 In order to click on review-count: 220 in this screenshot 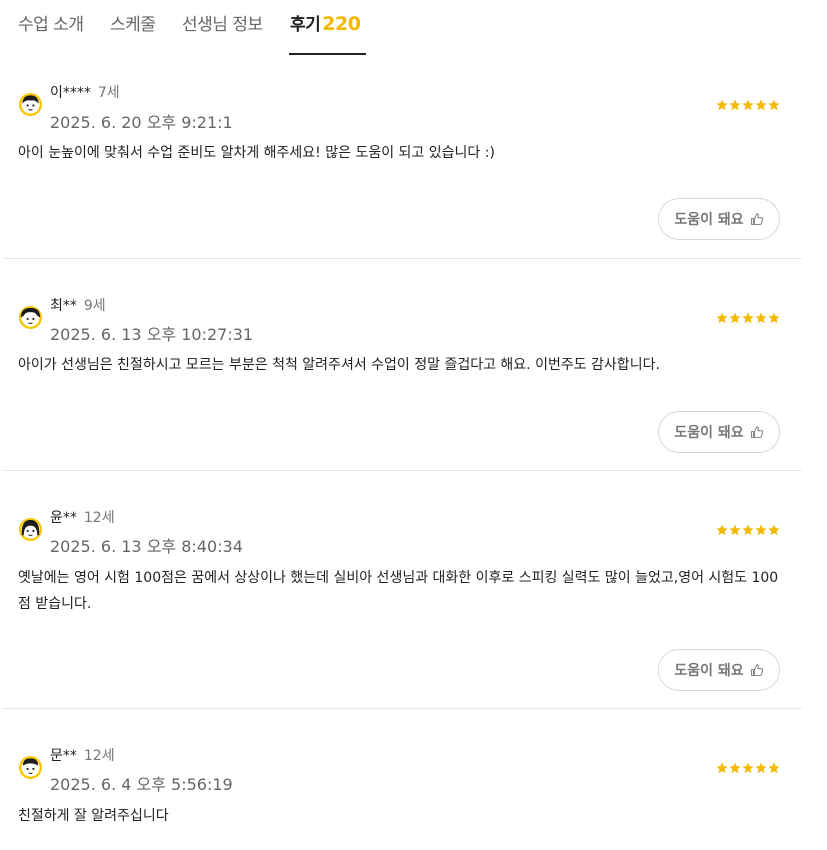, I will do `click(341, 24)`.